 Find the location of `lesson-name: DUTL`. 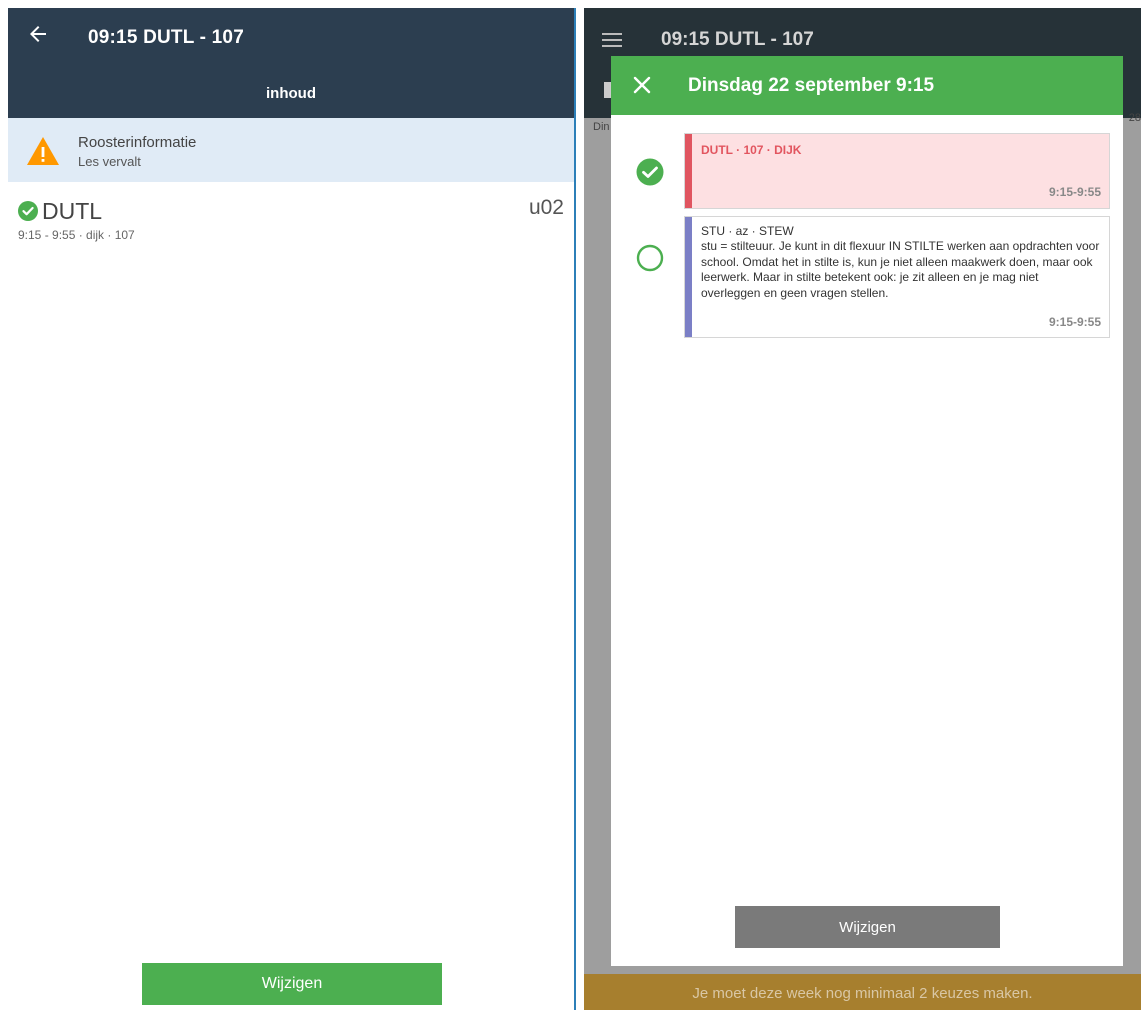

lesson-name: DUTL is located at coordinates (72, 211).